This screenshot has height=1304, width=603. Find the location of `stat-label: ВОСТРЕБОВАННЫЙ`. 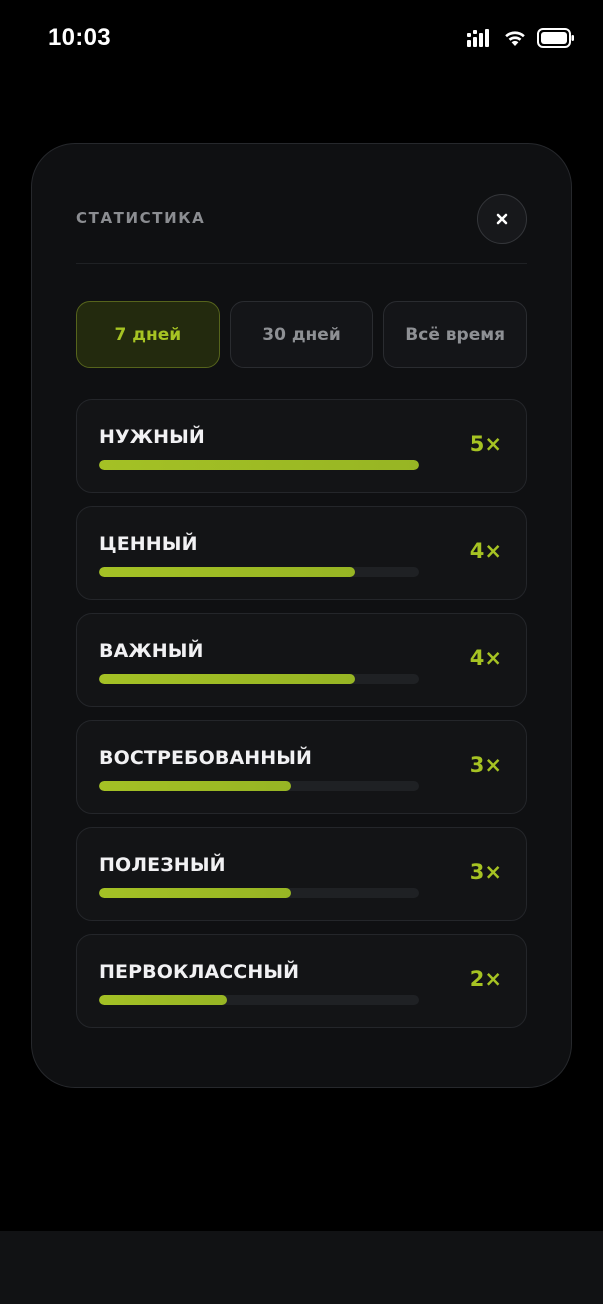

stat-label: ВОСТРЕБОВАННЫЙ is located at coordinates (206, 758).